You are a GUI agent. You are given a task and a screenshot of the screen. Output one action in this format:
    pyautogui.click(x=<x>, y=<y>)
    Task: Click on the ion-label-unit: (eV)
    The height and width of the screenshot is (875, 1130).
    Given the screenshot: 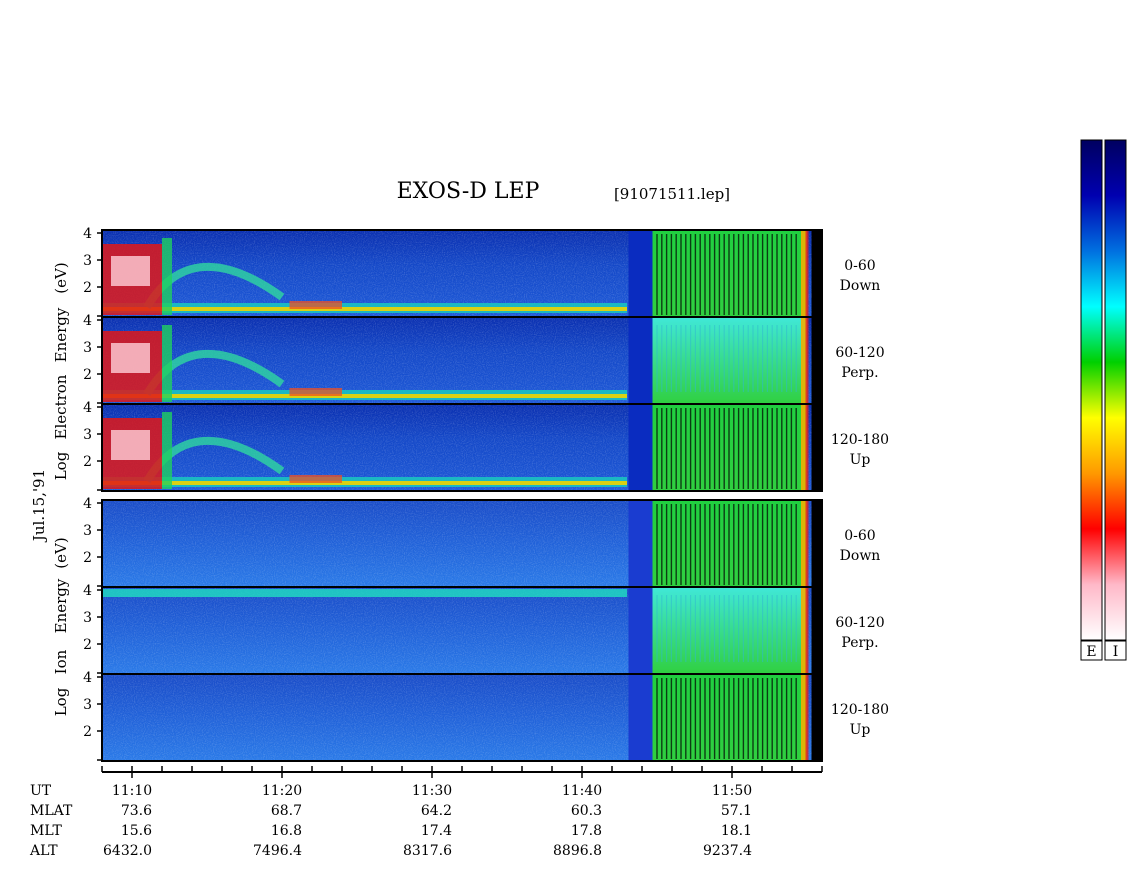 What is the action you would take?
    pyautogui.click(x=61, y=552)
    